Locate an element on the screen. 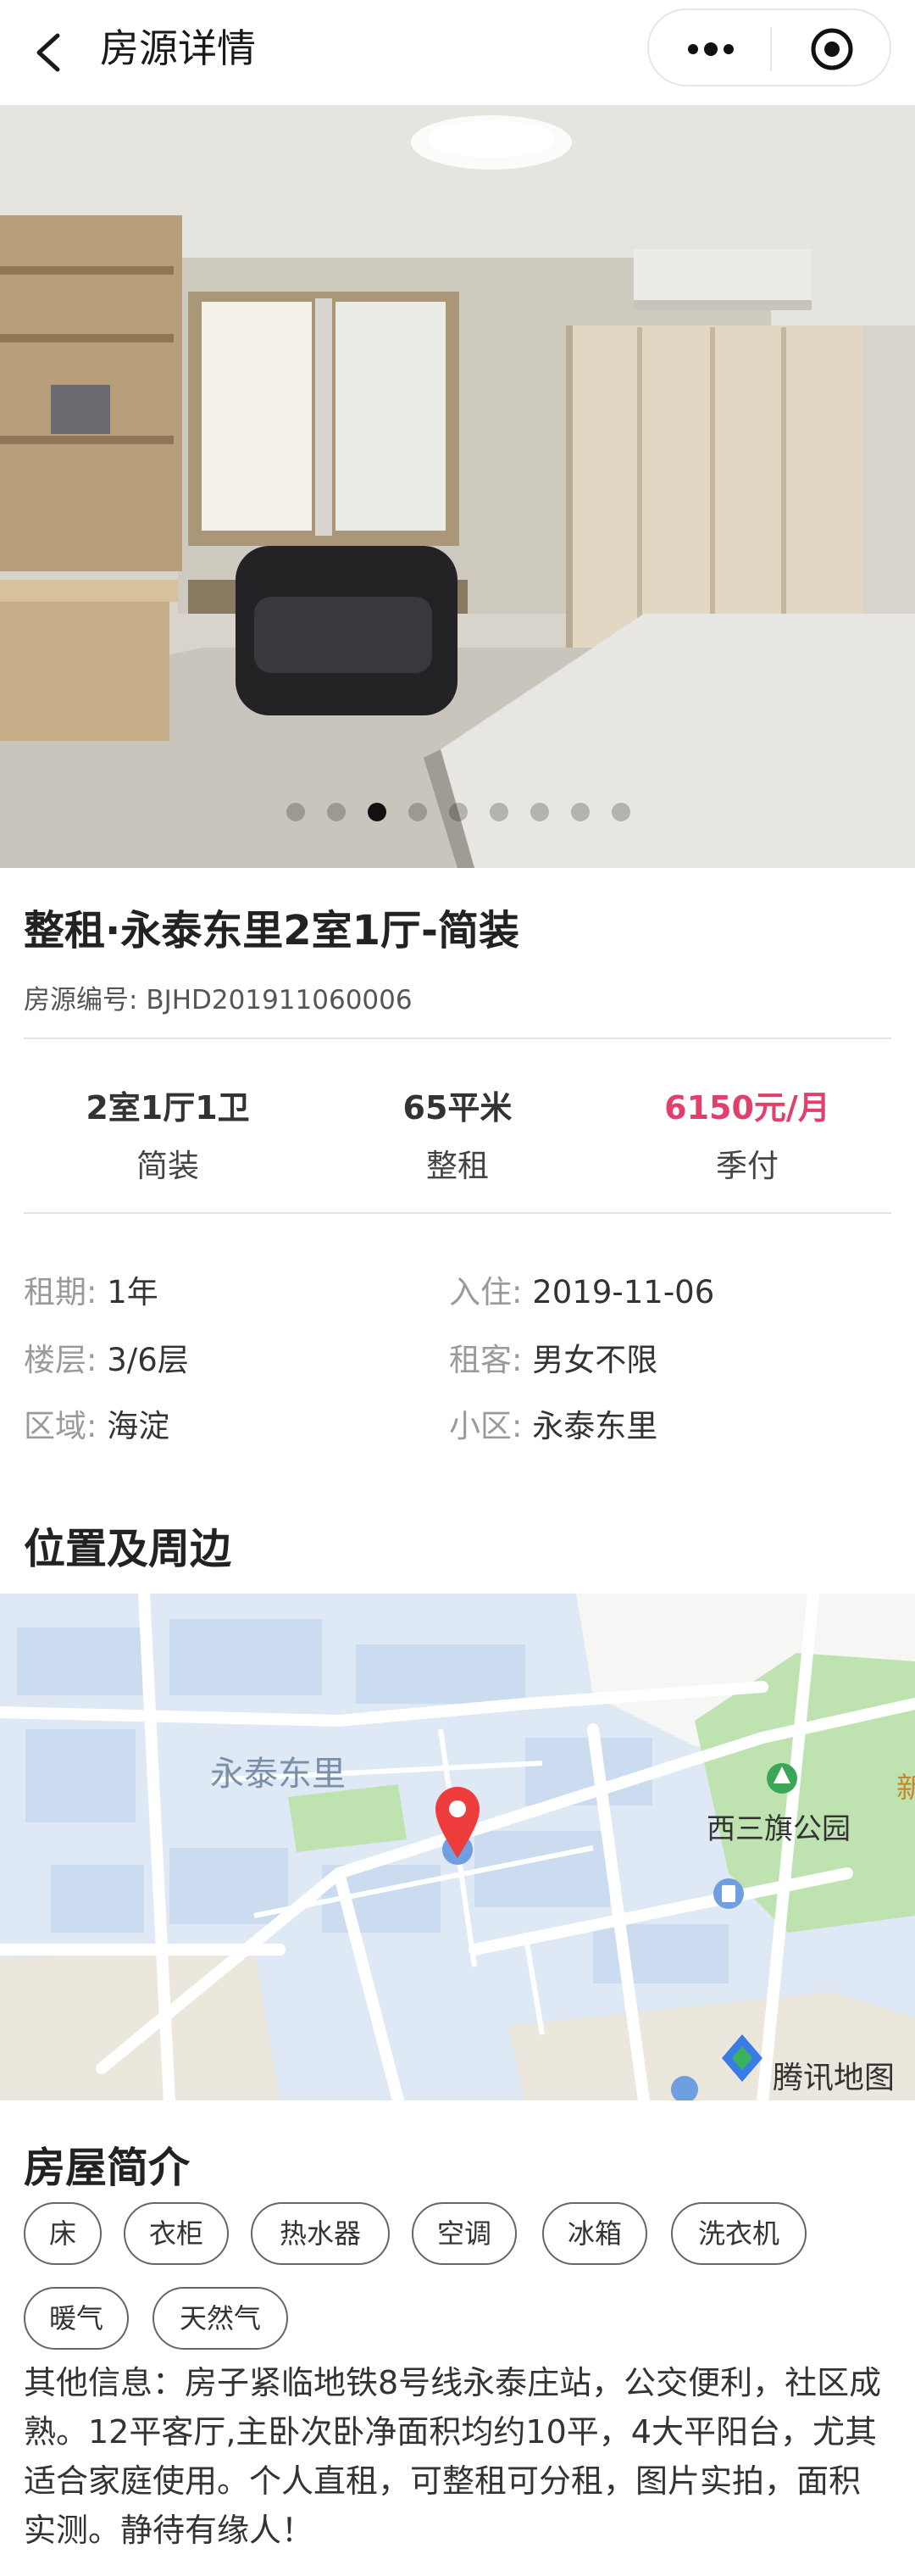 The height and width of the screenshot is (2576, 915). more-options-icon is located at coordinates (710, 49).